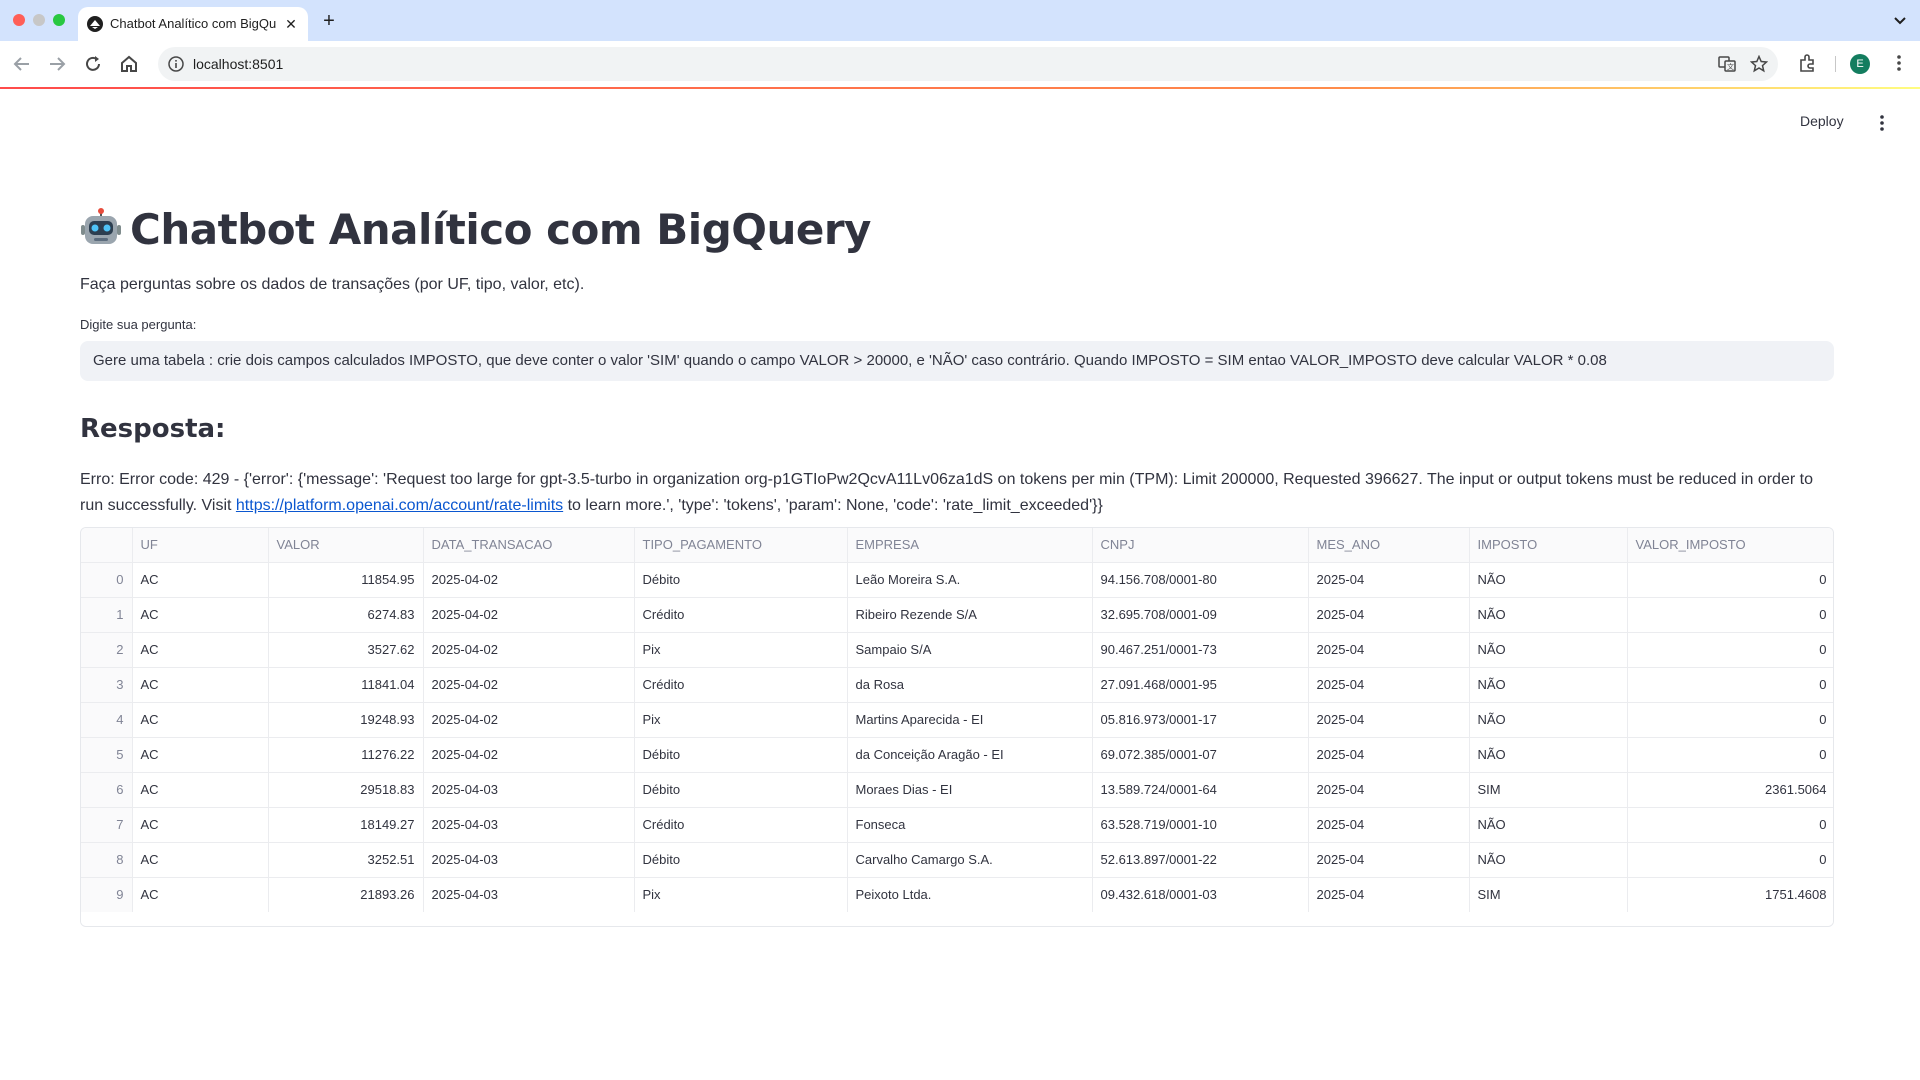 The image size is (1920, 1080). What do you see at coordinates (19, 20) in the screenshot?
I see `window-close-button` at bounding box center [19, 20].